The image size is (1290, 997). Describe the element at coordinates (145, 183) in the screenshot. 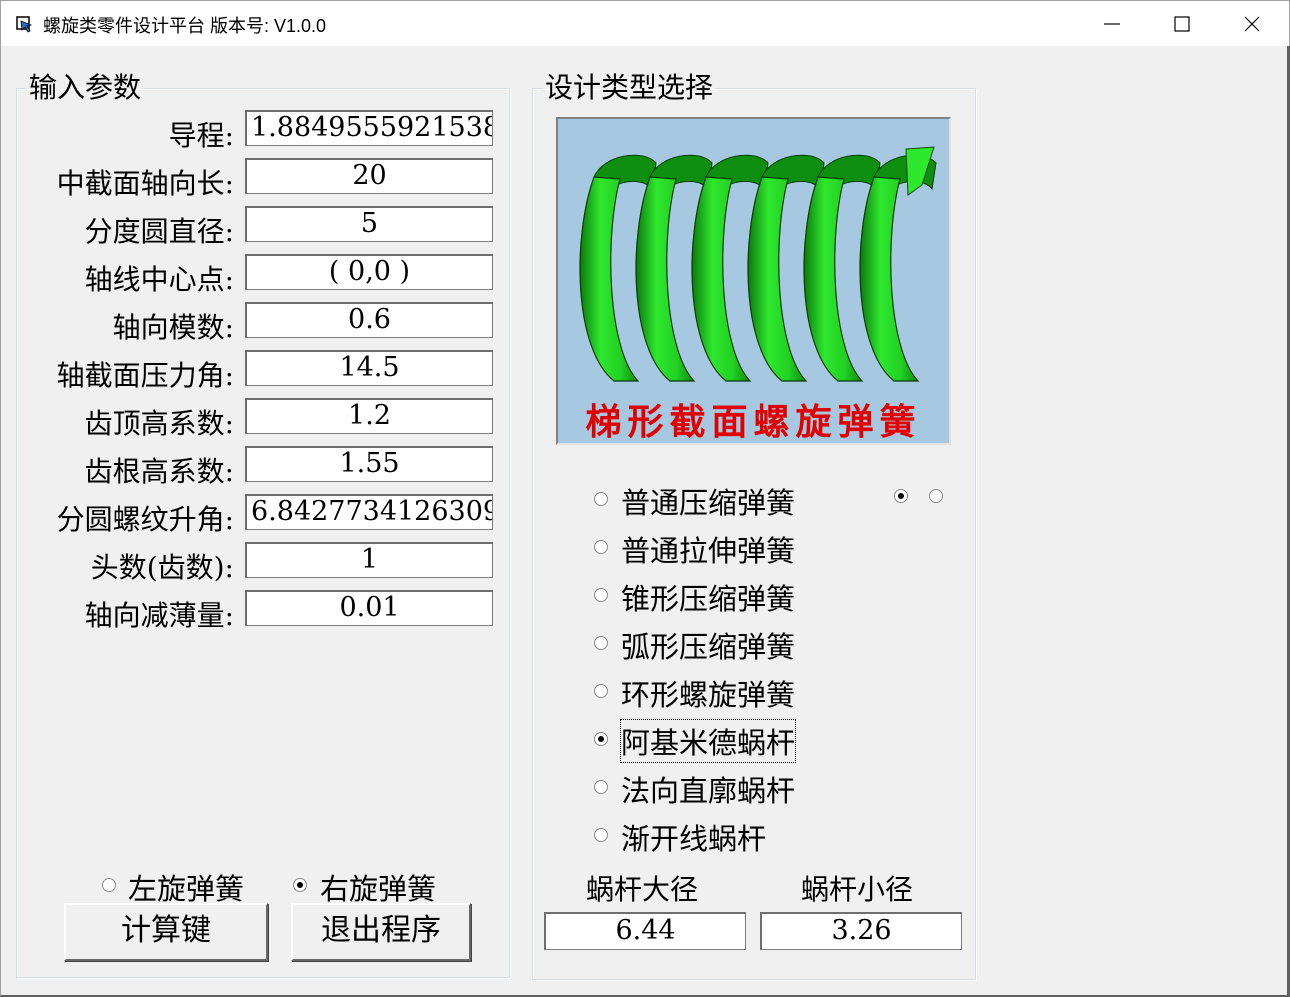

I see `param-label: 中截面轴向长:` at that location.